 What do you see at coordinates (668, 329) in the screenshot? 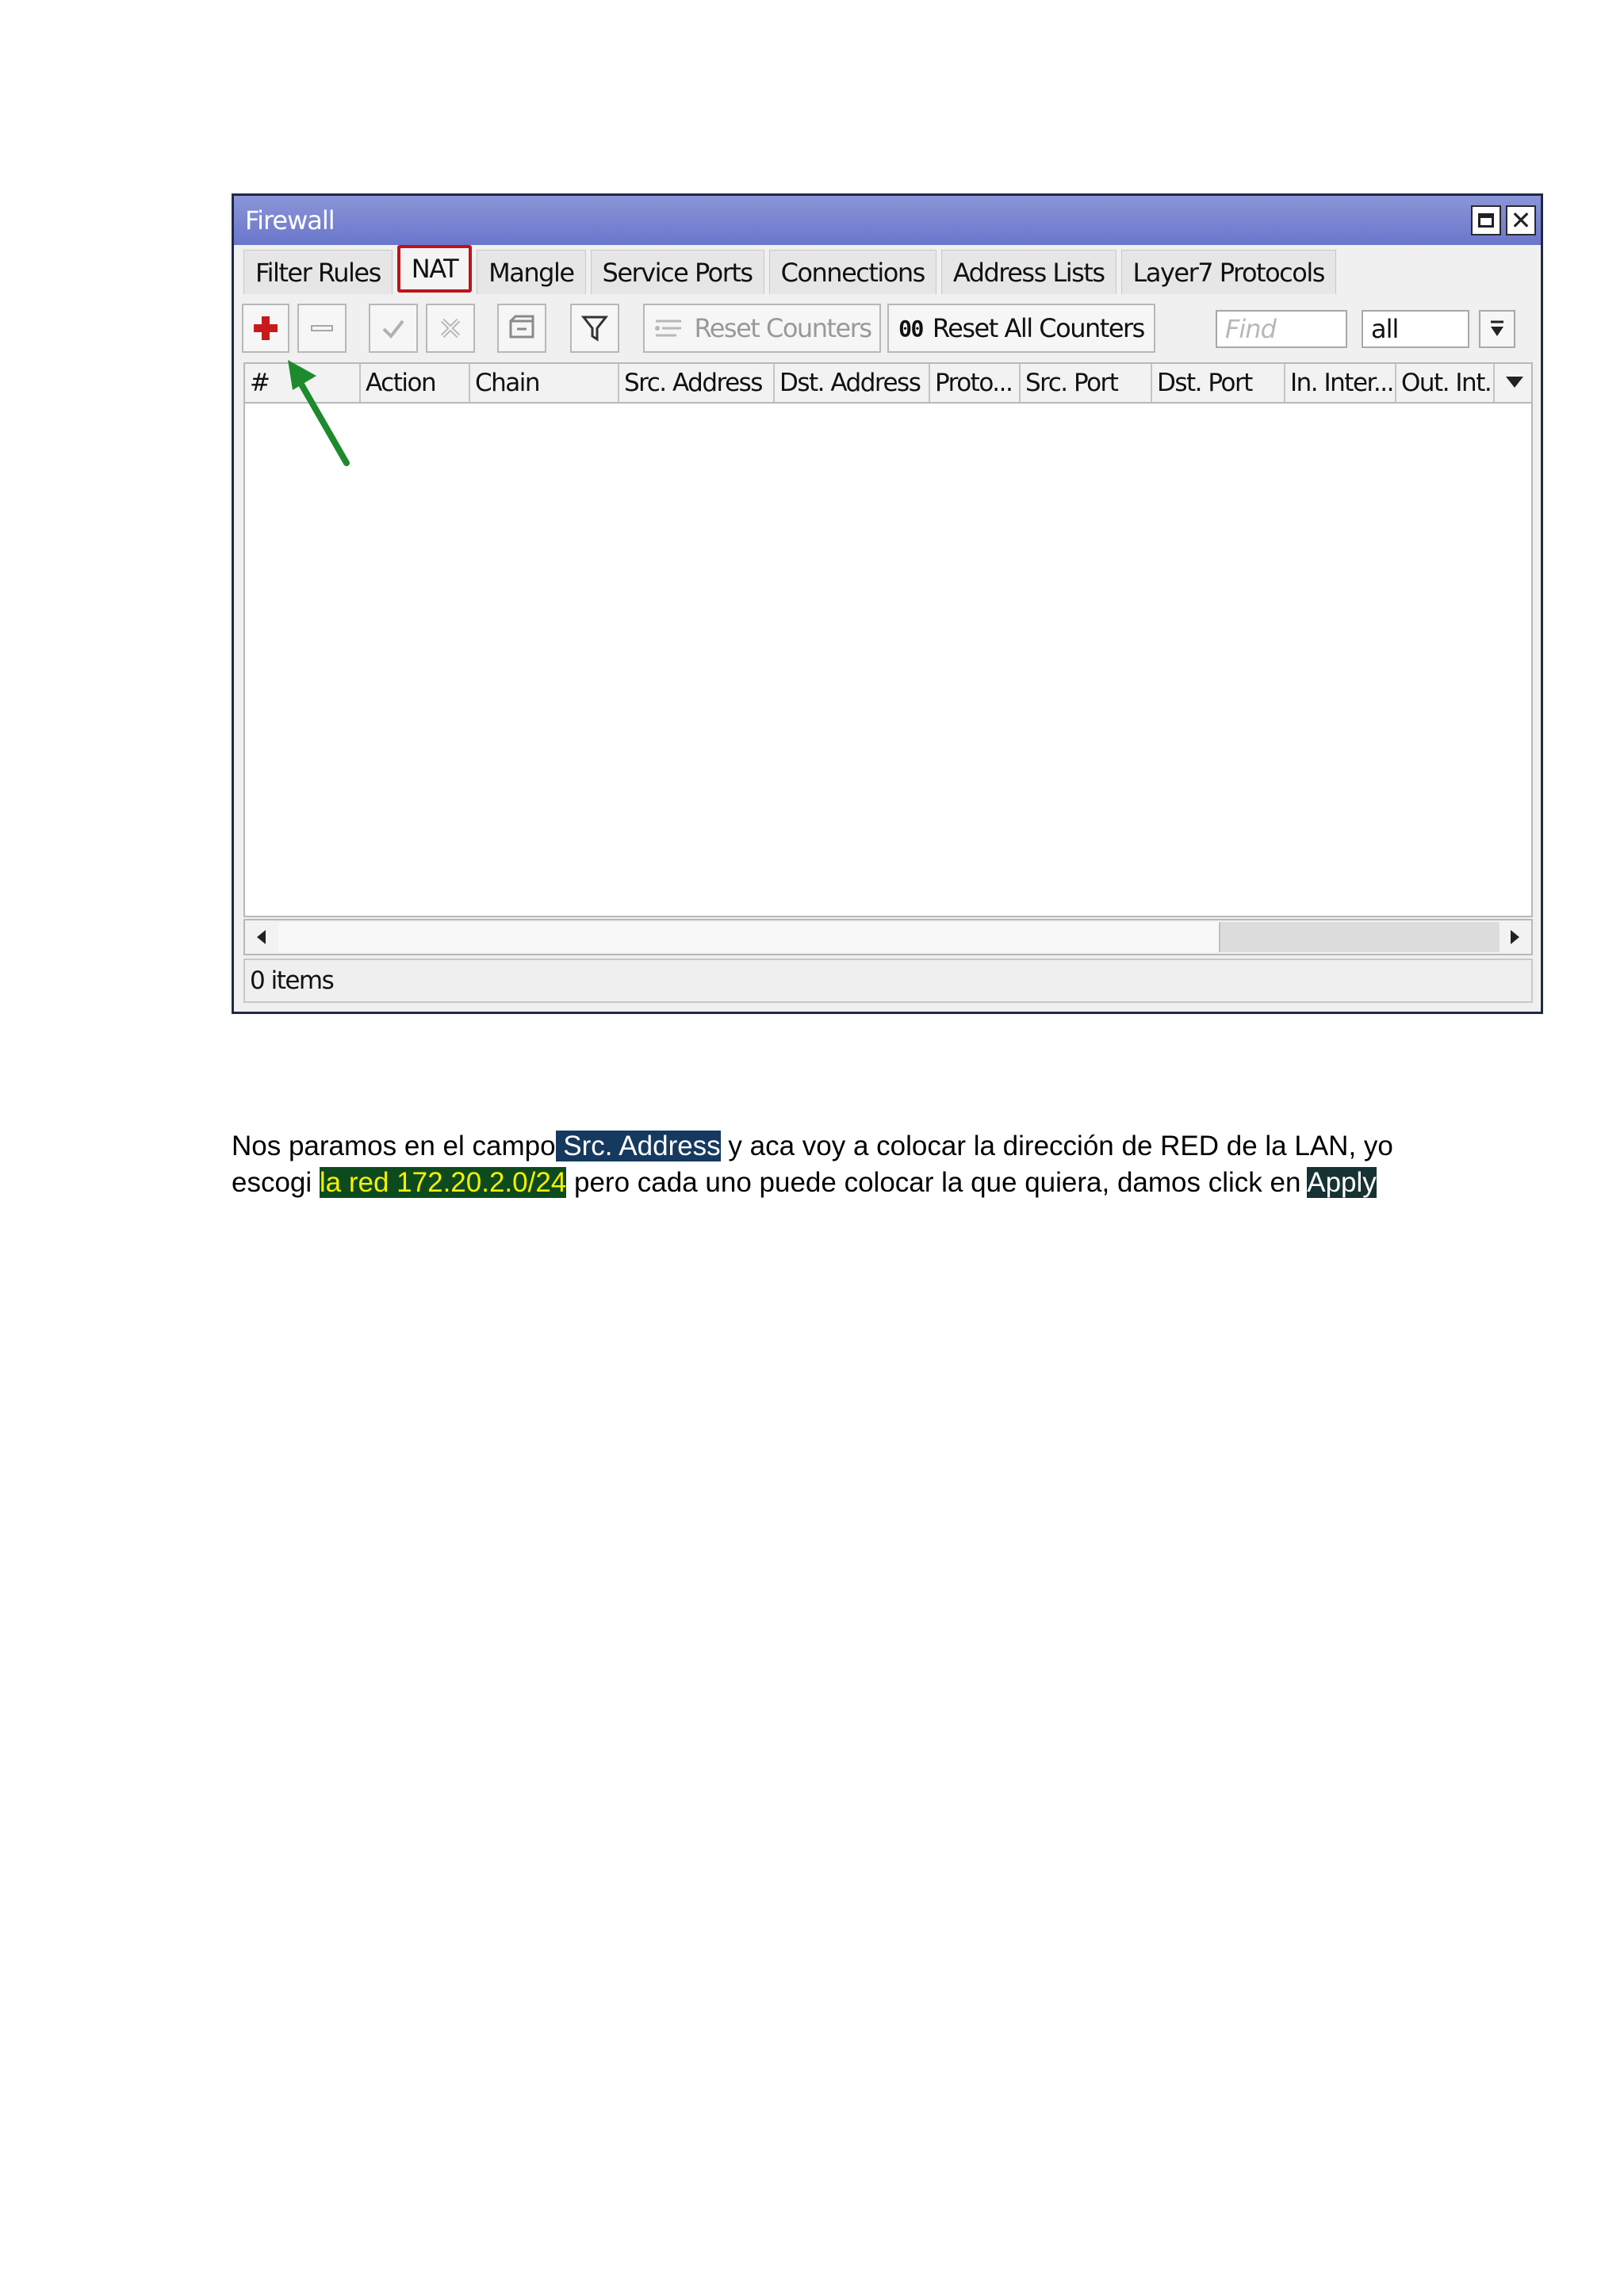
I see `reset-counters-icon` at bounding box center [668, 329].